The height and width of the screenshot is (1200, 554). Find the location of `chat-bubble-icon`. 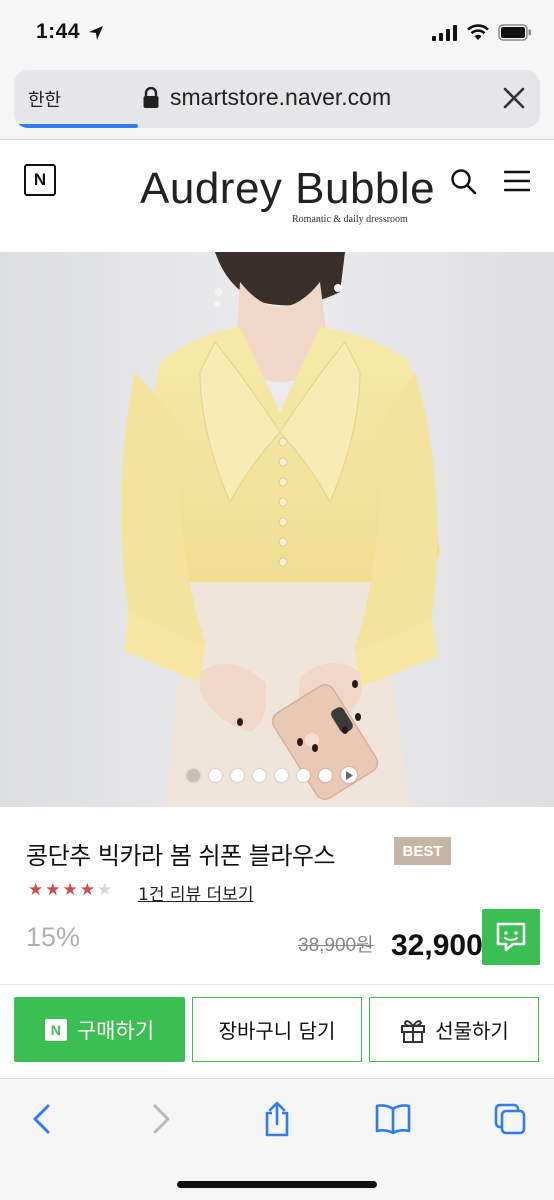

chat-bubble-icon is located at coordinates (511, 937).